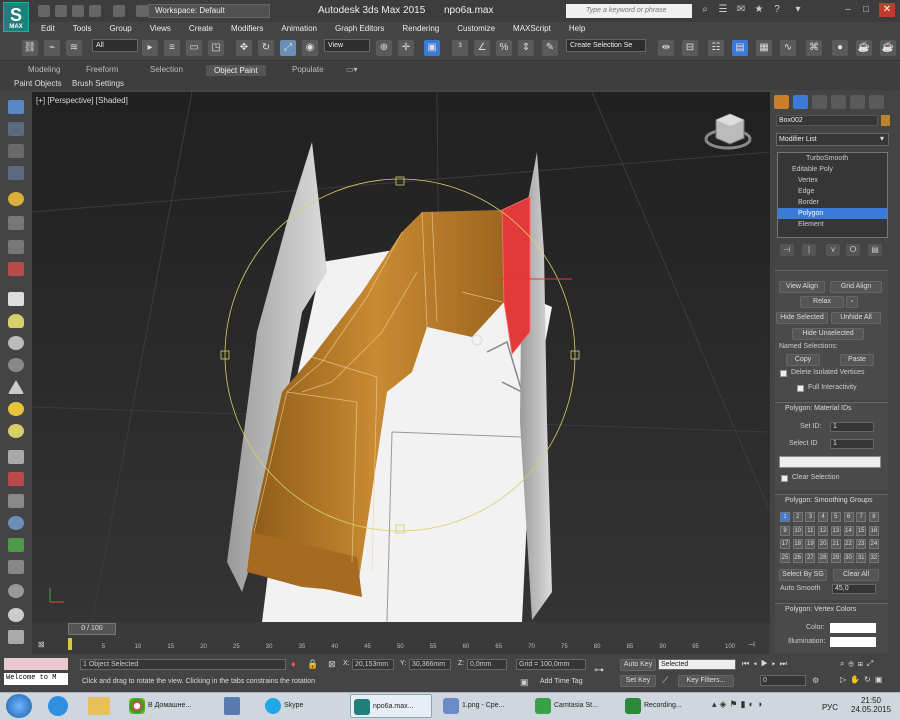  Describe the element at coordinates (858, 664) in the screenshot. I see `viewport-nav-controls: ⌕⊕⊞⤢` at that location.